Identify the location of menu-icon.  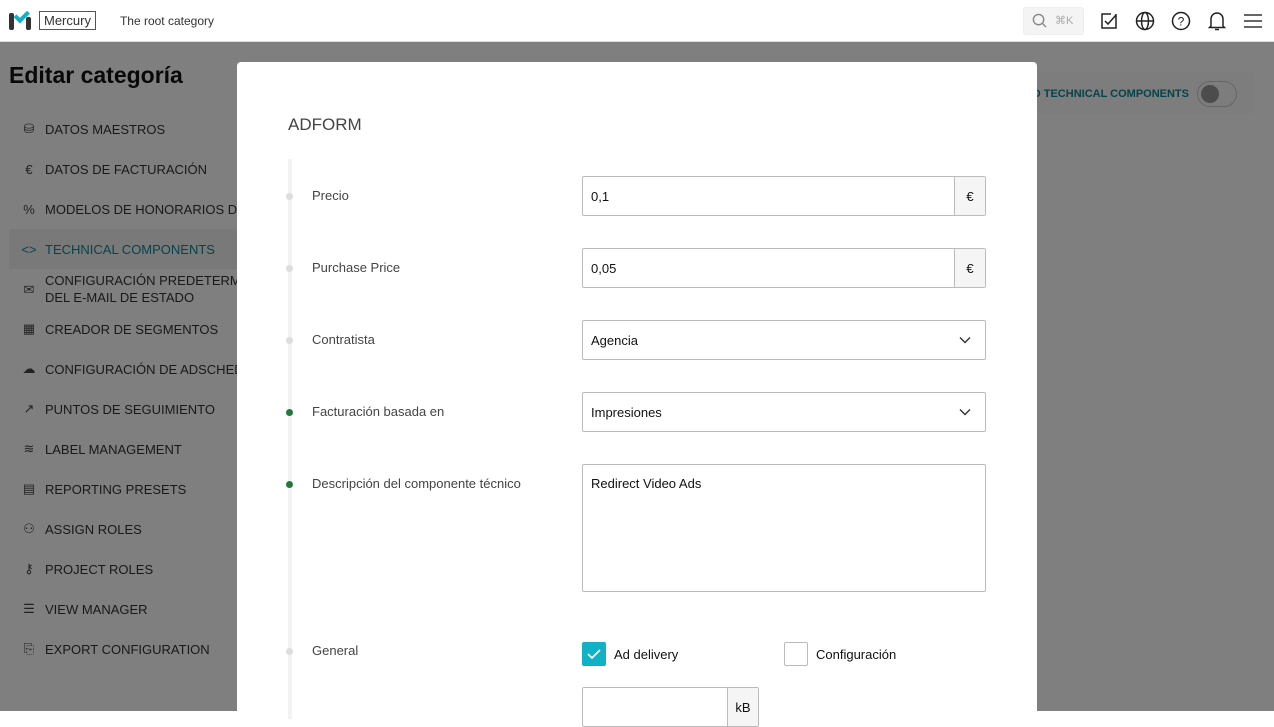
(1253, 21).